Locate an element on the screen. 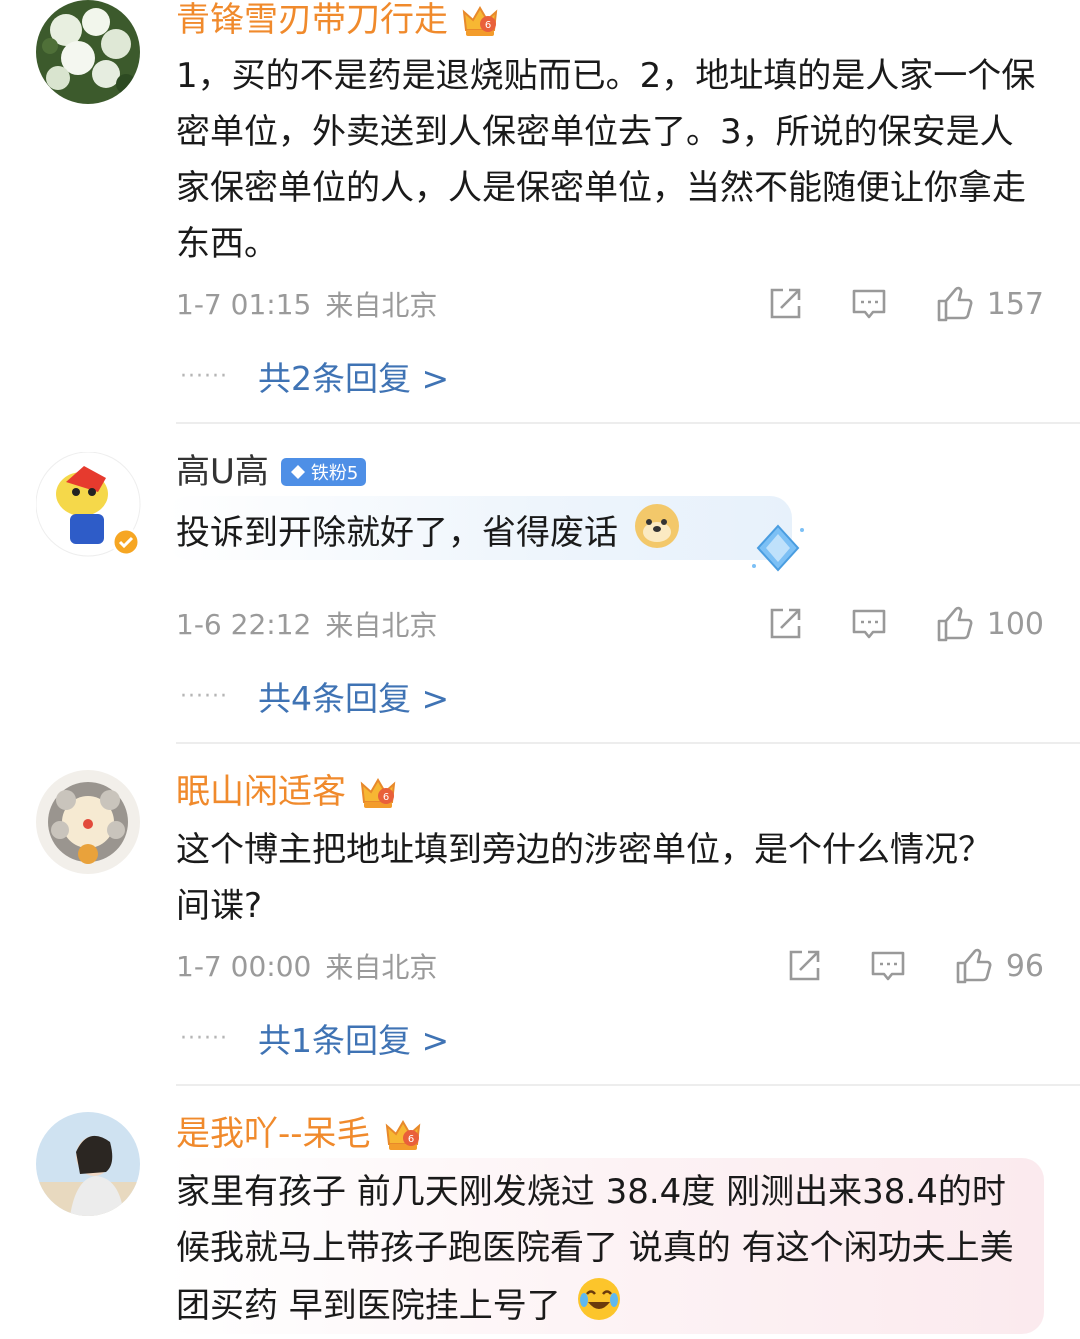 The width and height of the screenshot is (1080, 1339). comment-actions: 96 is located at coordinates (915, 966).